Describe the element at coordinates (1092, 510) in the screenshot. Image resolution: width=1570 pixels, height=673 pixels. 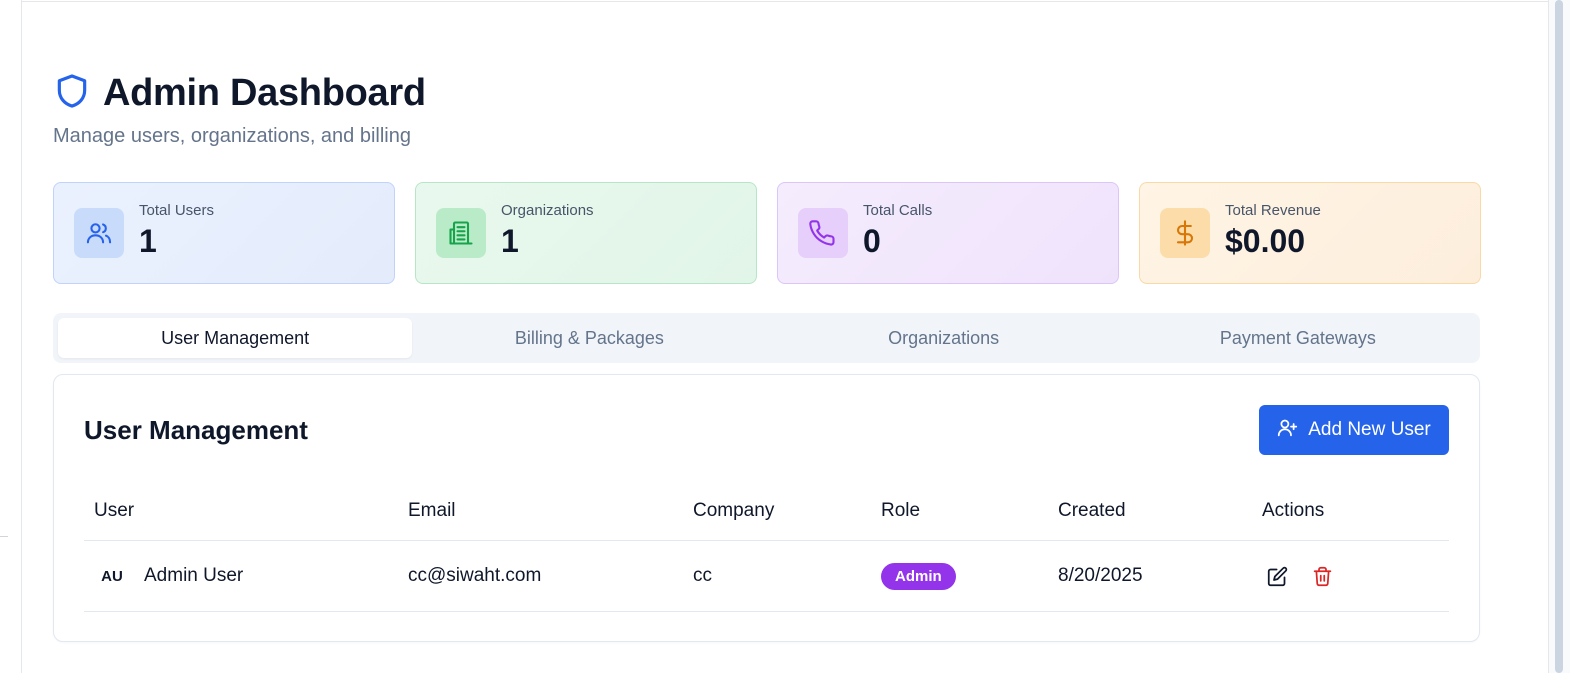
I see `column-header-created: Created` at that location.